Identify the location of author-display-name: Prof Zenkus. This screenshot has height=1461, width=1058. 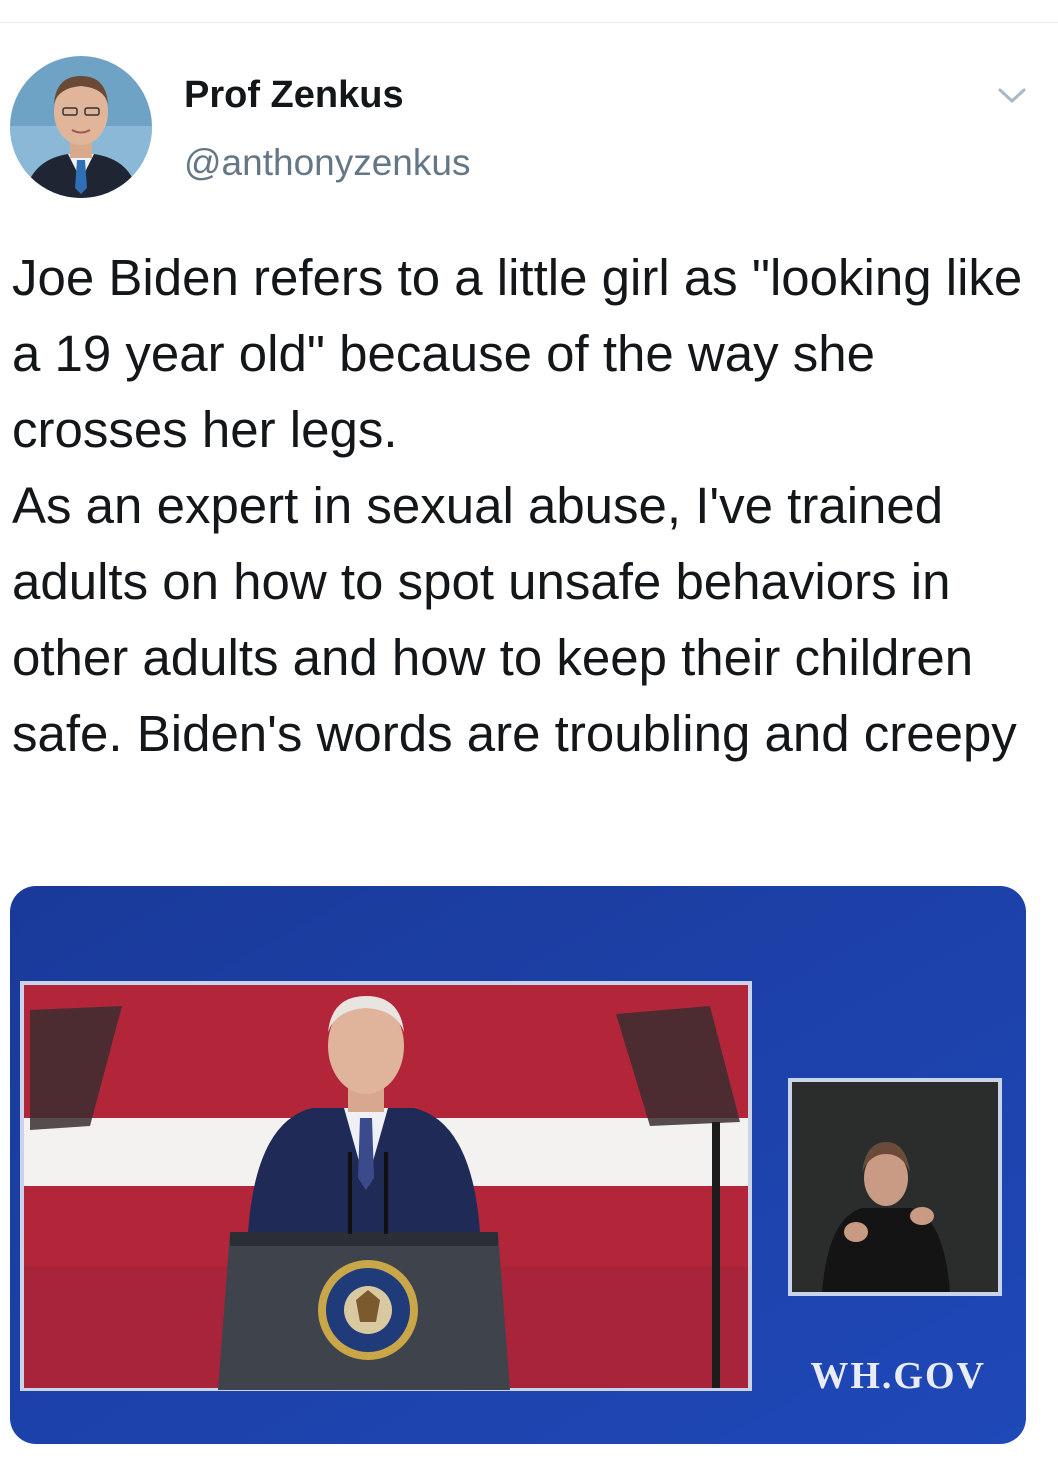
(294, 95).